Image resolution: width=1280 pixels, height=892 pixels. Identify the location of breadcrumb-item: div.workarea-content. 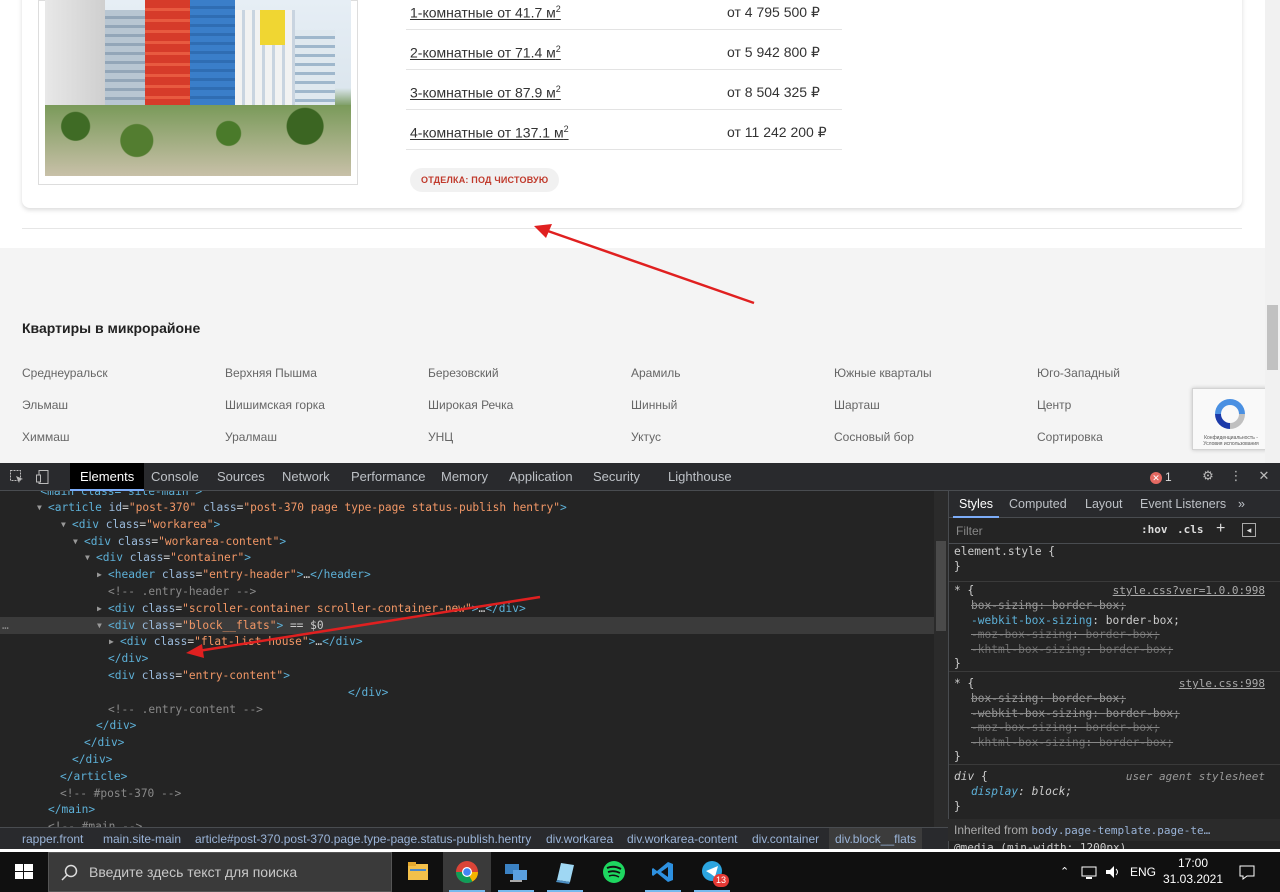
(682, 838).